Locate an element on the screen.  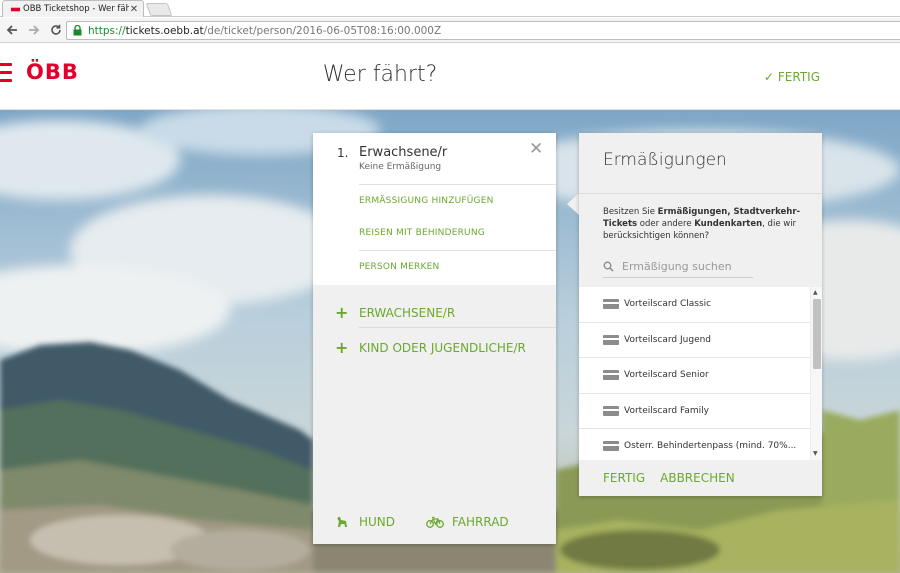
add-bike-button: FAHRRAD is located at coordinates (467, 522).